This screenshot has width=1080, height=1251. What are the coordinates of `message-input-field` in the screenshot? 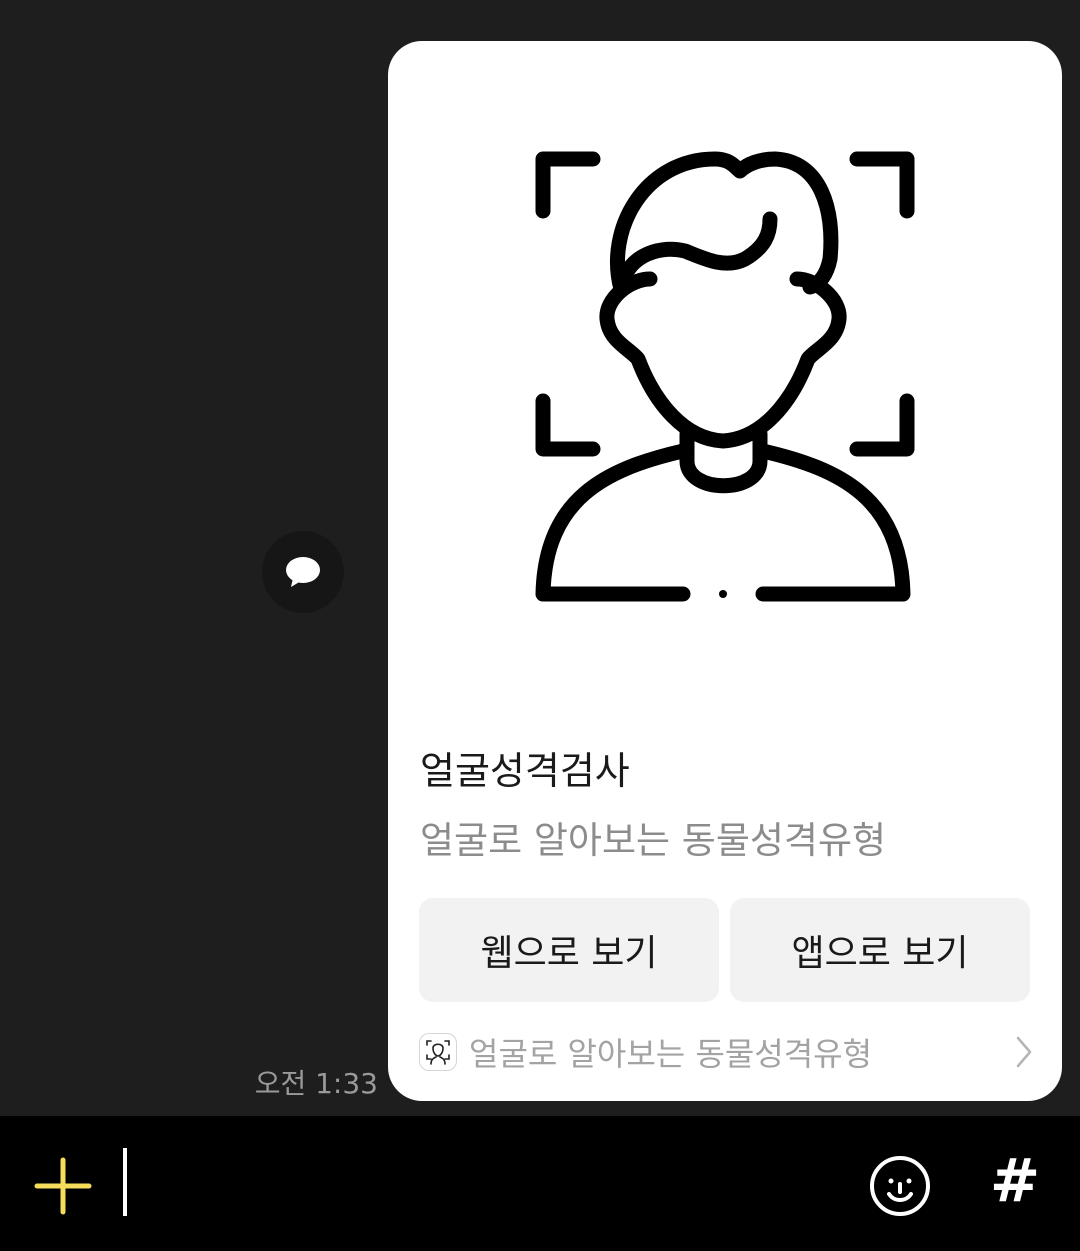 It's located at (125, 1182).